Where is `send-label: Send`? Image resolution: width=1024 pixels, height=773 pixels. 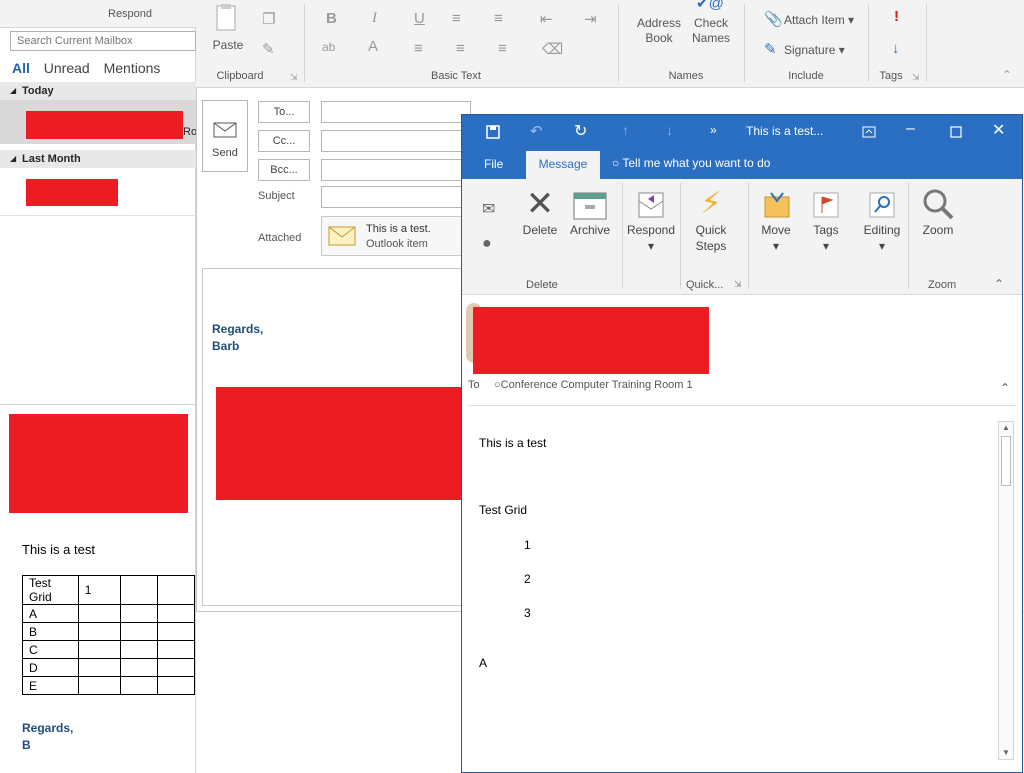 send-label: Send is located at coordinates (225, 153).